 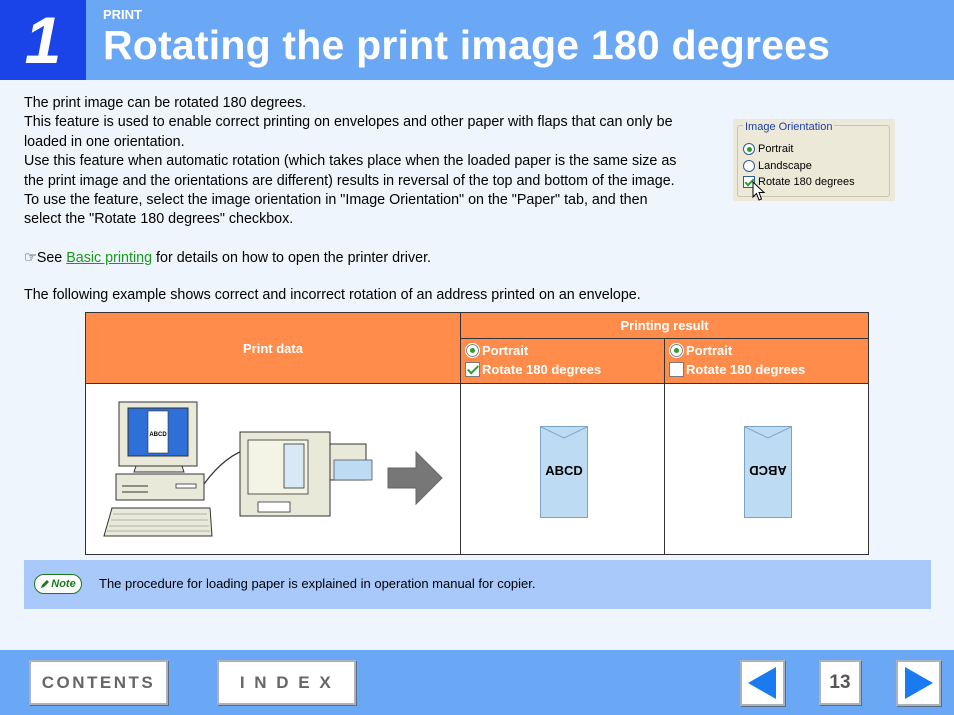 What do you see at coordinates (776, 149) in the screenshot?
I see `portrait-label: Portrait` at bounding box center [776, 149].